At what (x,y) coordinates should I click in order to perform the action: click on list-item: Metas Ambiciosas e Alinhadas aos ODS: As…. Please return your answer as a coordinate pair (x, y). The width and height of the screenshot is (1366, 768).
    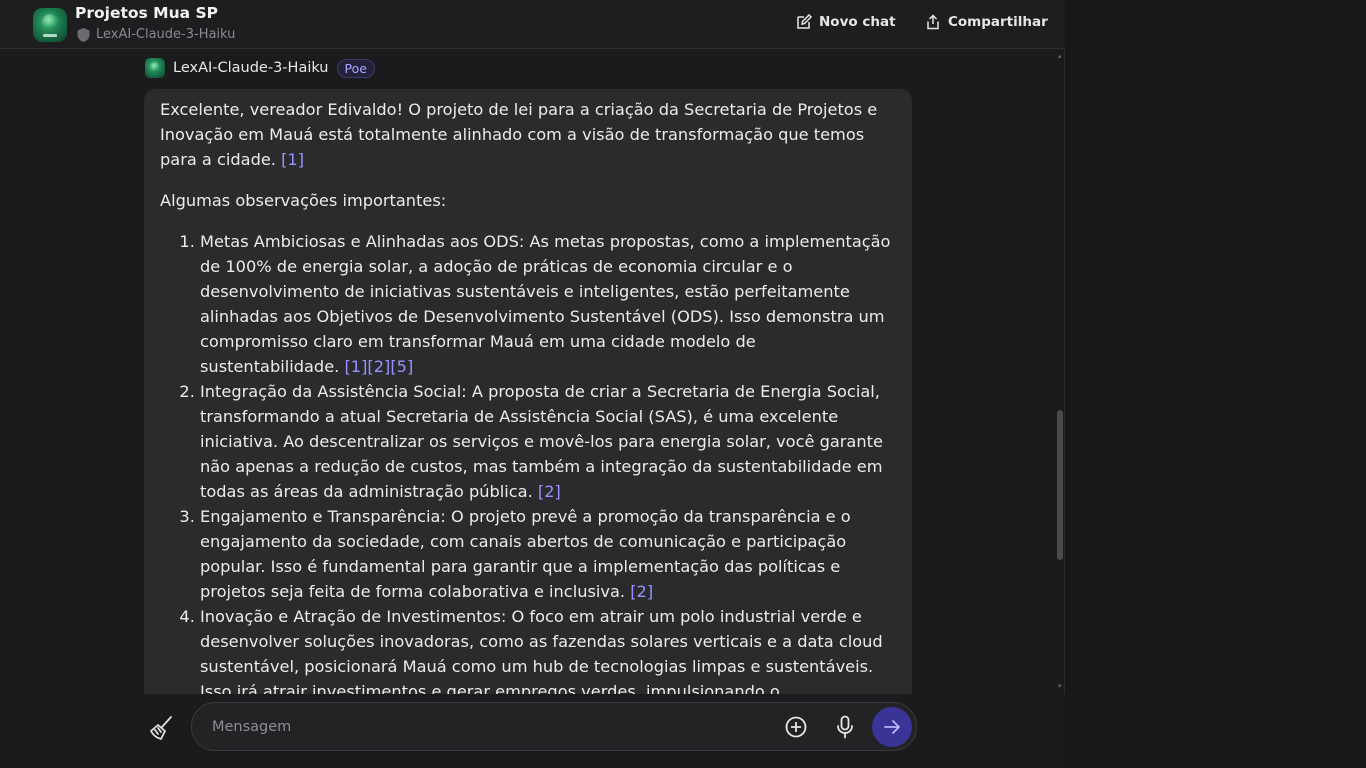
    Looking at the image, I should click on (548, 304).